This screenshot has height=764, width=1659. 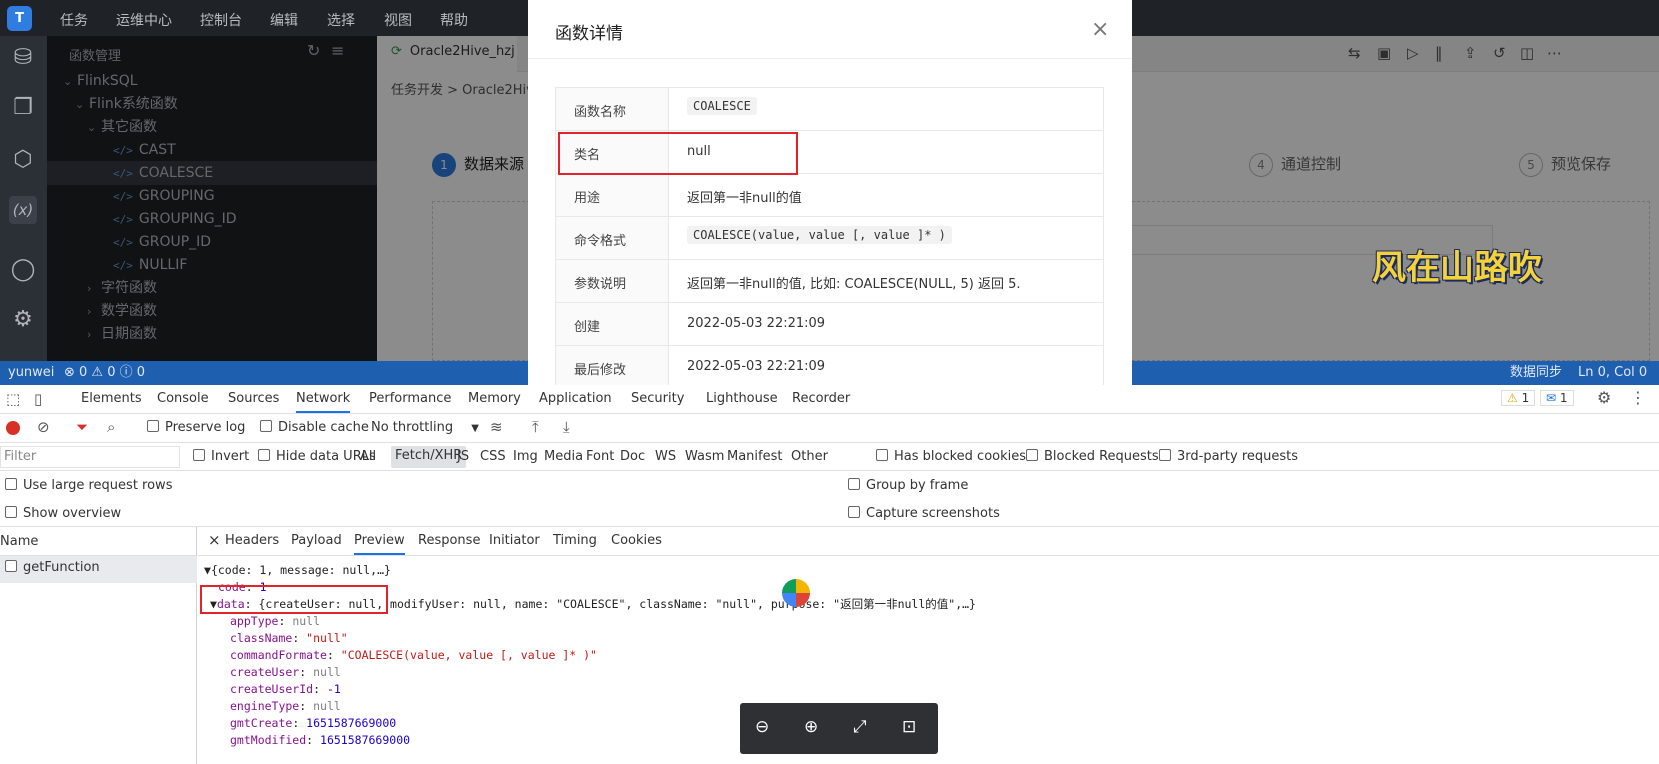 I want to click on tab-recorder: Recorder, so click(x=821, y=398).